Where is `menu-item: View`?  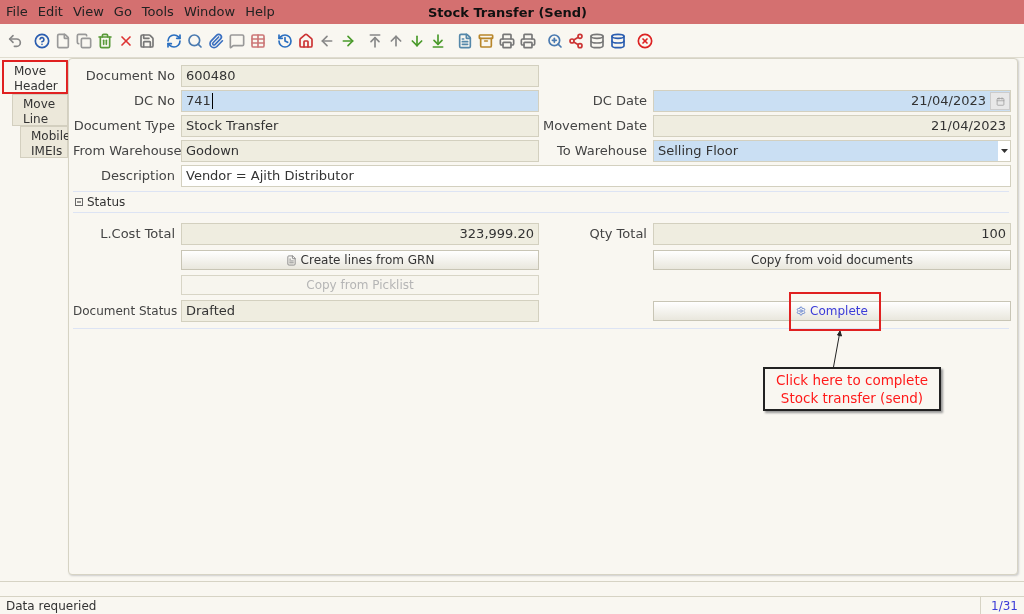 menu-item: View is located at coordinates (88, 12).